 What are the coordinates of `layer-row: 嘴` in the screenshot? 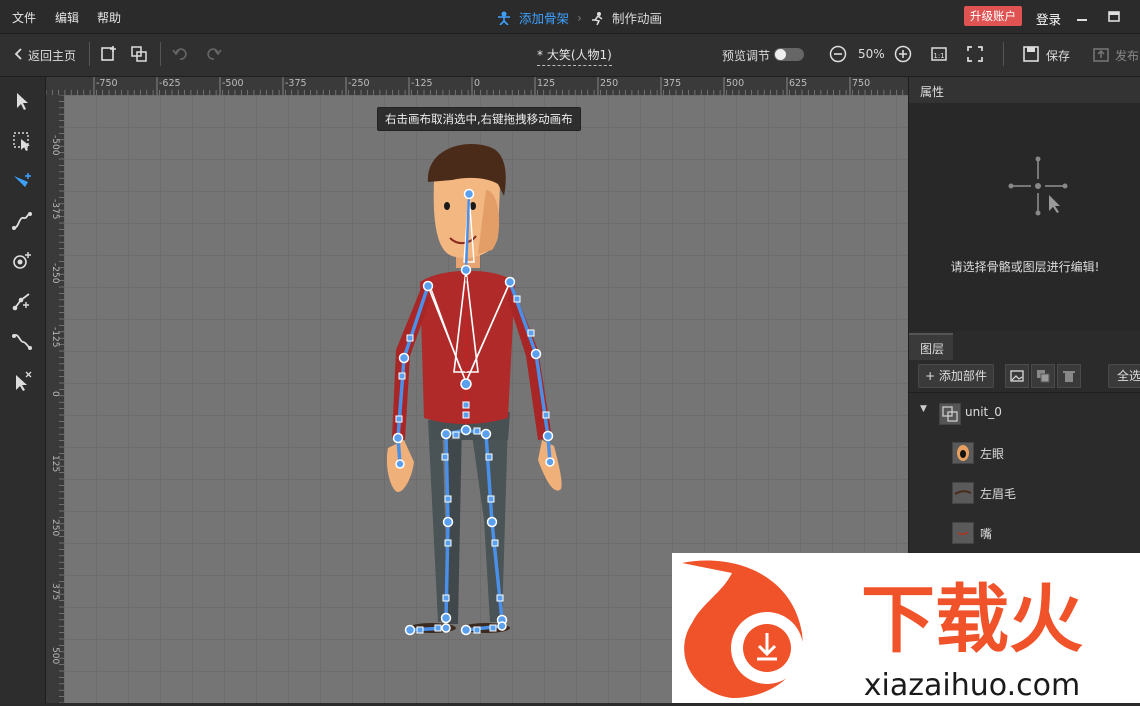 It's located at (1024, 533).